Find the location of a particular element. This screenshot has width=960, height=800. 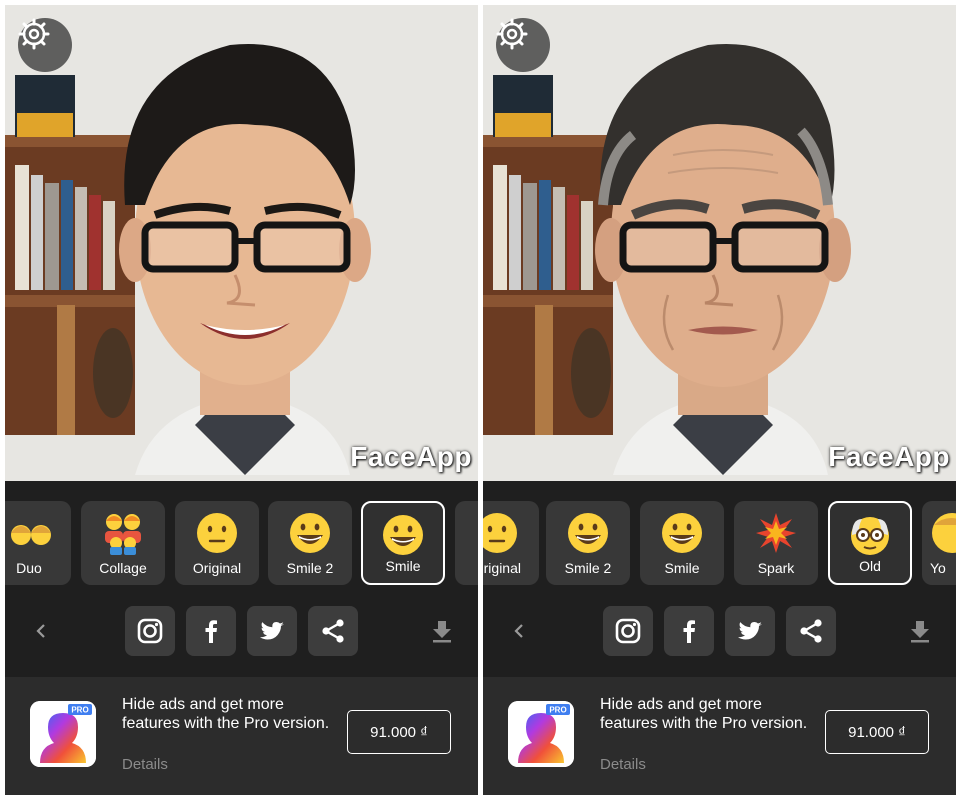

filter-label: Yo is located at coordinates (938, 568).